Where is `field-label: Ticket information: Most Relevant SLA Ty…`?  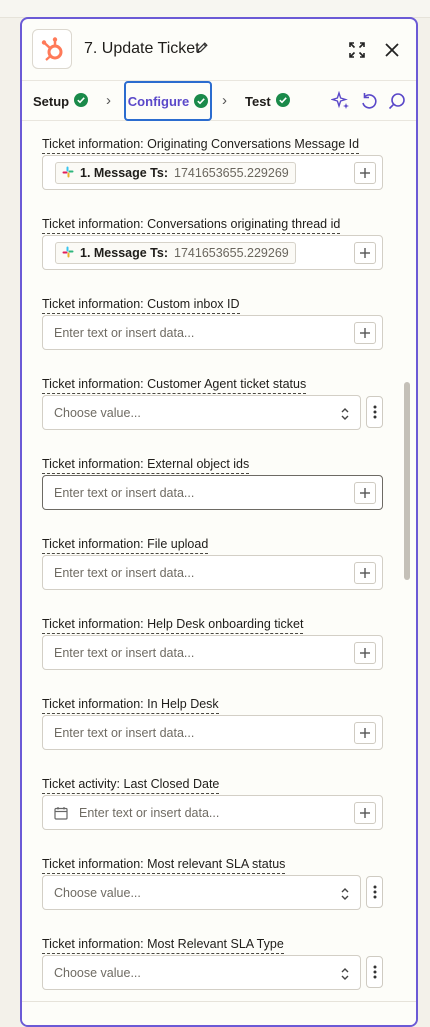
field-label: Ticket information: Most Relevant SLA Ty… is located at coordinates (163, 945).